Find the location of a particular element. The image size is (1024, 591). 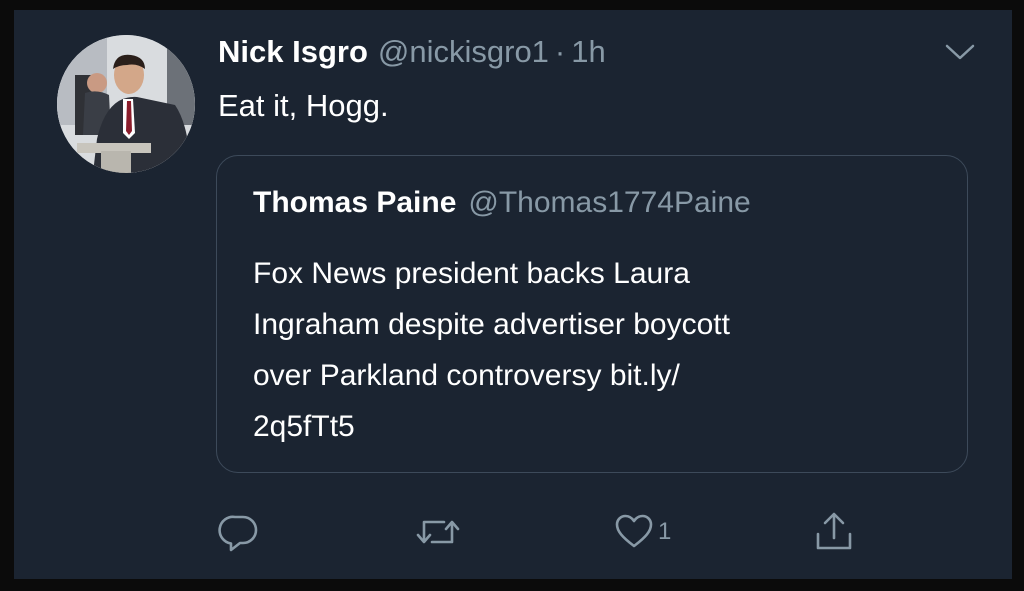

reply-button is located at coordinates (239, 532).